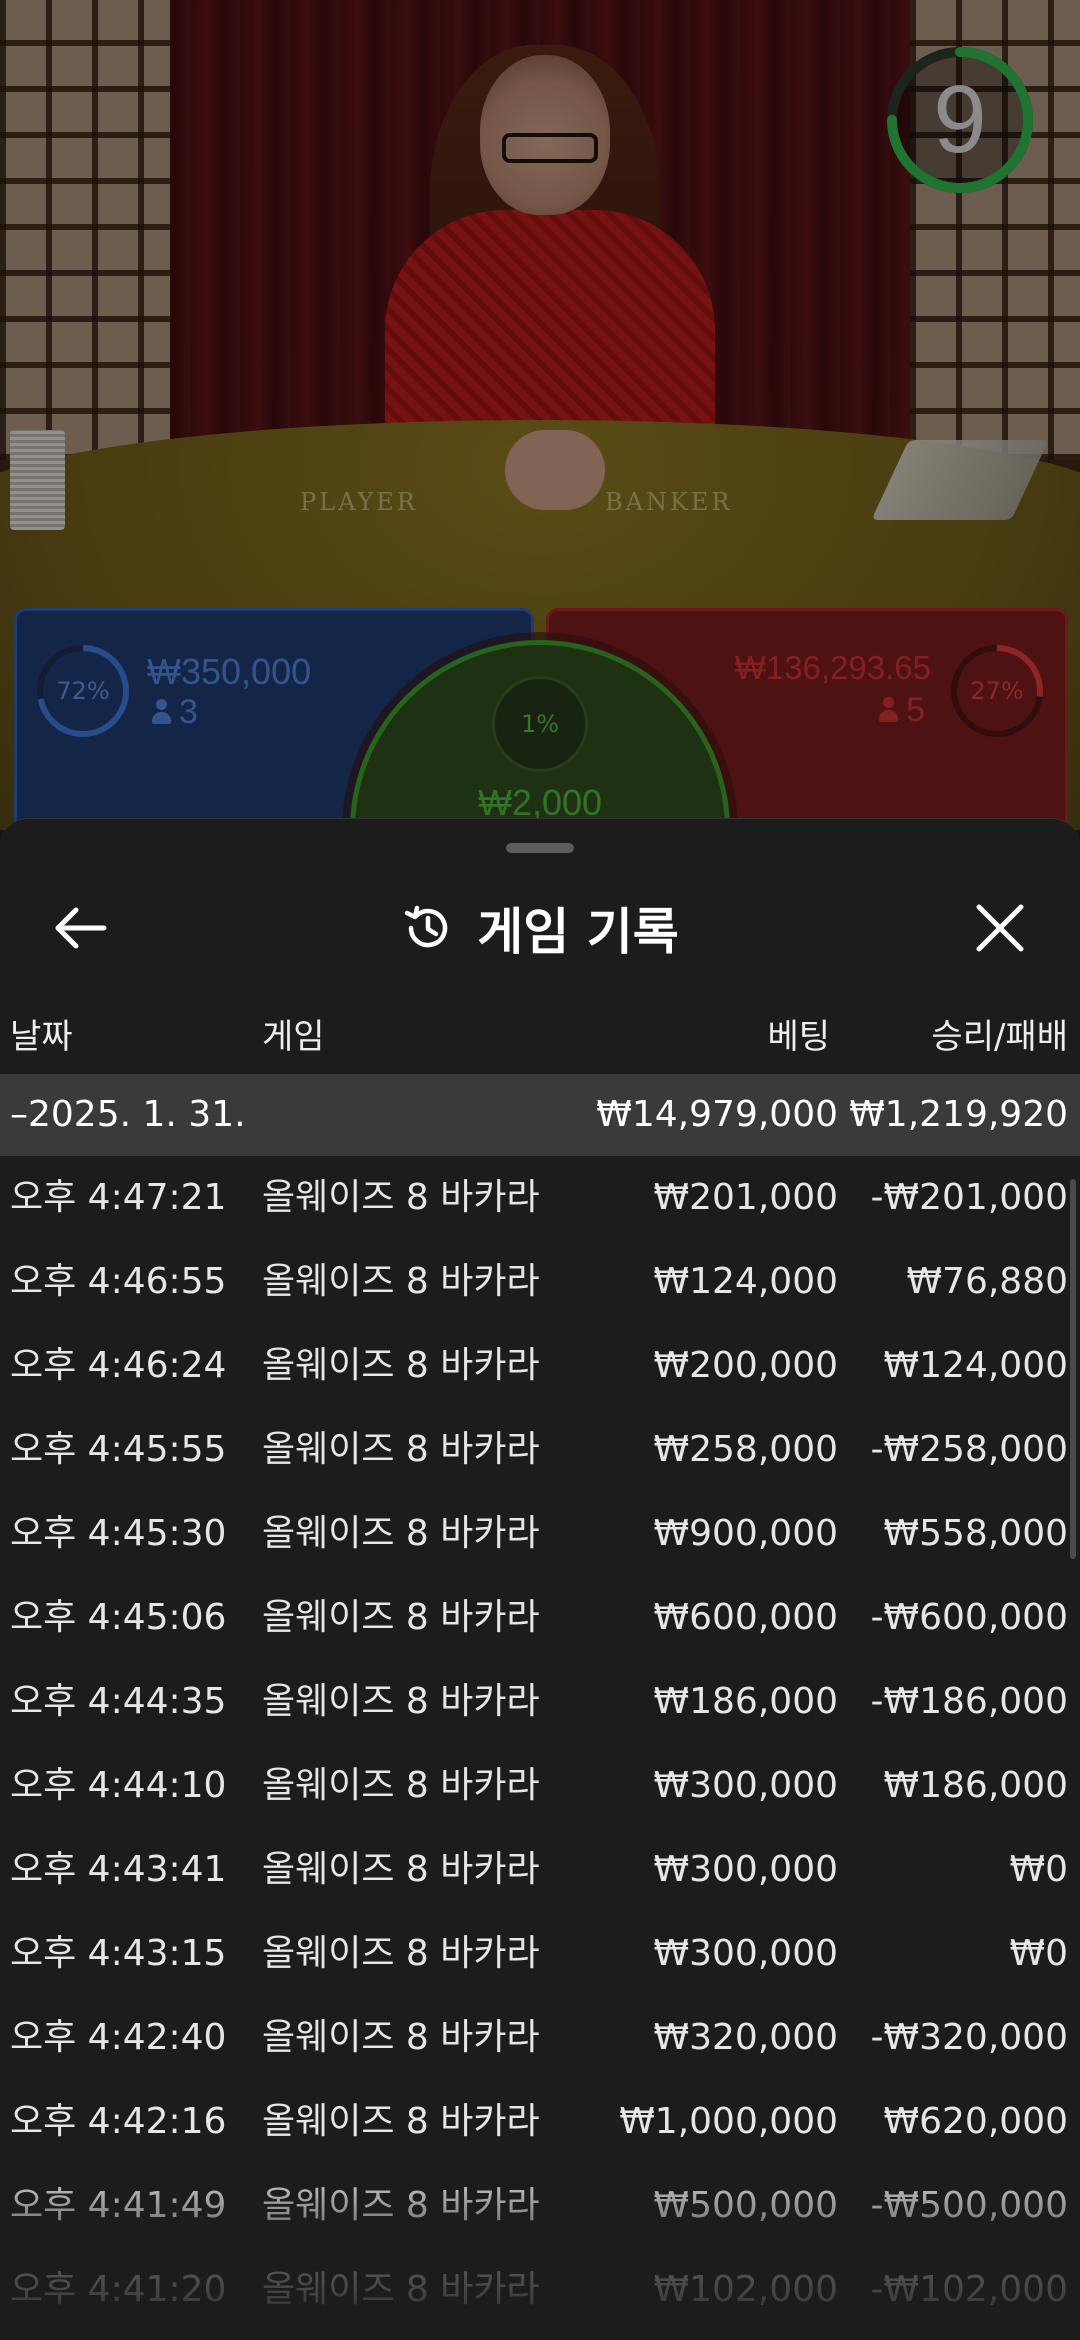 The image size is (1080, 2340). I want to click on row-time: 오후 4:45:06, so click(118, 1617).